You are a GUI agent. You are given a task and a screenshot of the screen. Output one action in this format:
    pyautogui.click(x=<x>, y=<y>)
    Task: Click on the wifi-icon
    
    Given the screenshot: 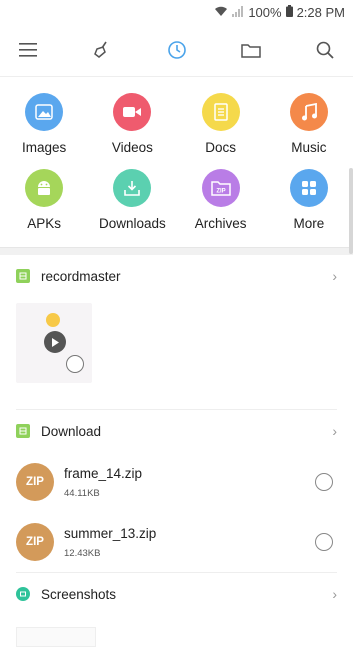 What is the action you would take?
    pyautogui.click(x=221, y=12)
    